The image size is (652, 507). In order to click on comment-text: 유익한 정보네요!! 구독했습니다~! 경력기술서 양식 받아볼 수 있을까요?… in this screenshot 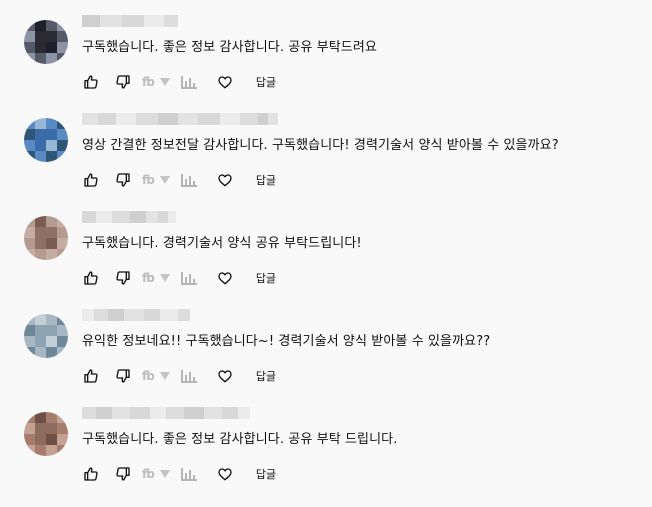, I will do `click(286, 341)`.